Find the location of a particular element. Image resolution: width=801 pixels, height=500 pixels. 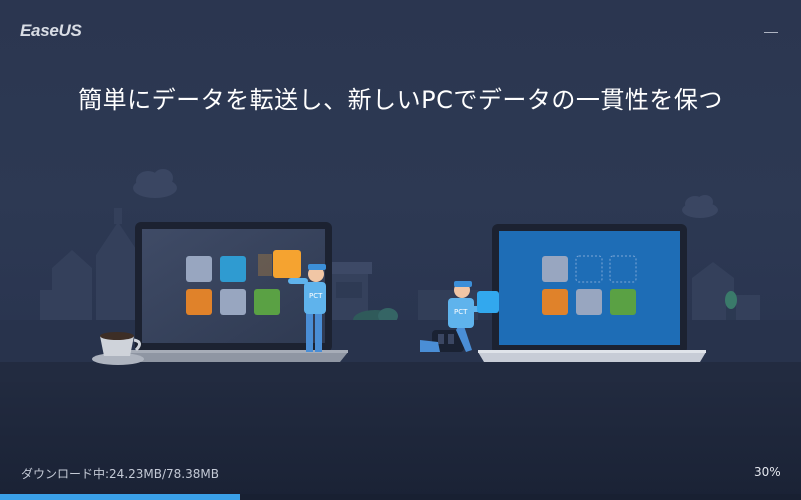

cloud-icon is located at coordinates (425, 193).